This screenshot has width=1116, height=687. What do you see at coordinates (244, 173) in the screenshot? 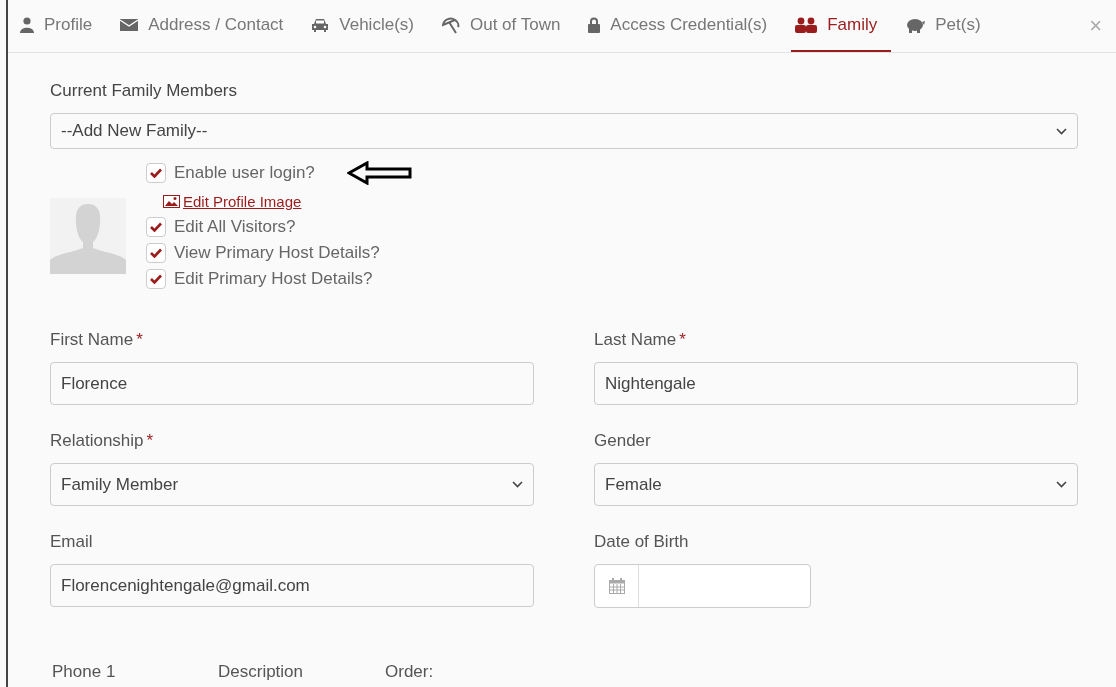
I see `checkbox-label: Enable user login?` at bounding box center [244, 173].